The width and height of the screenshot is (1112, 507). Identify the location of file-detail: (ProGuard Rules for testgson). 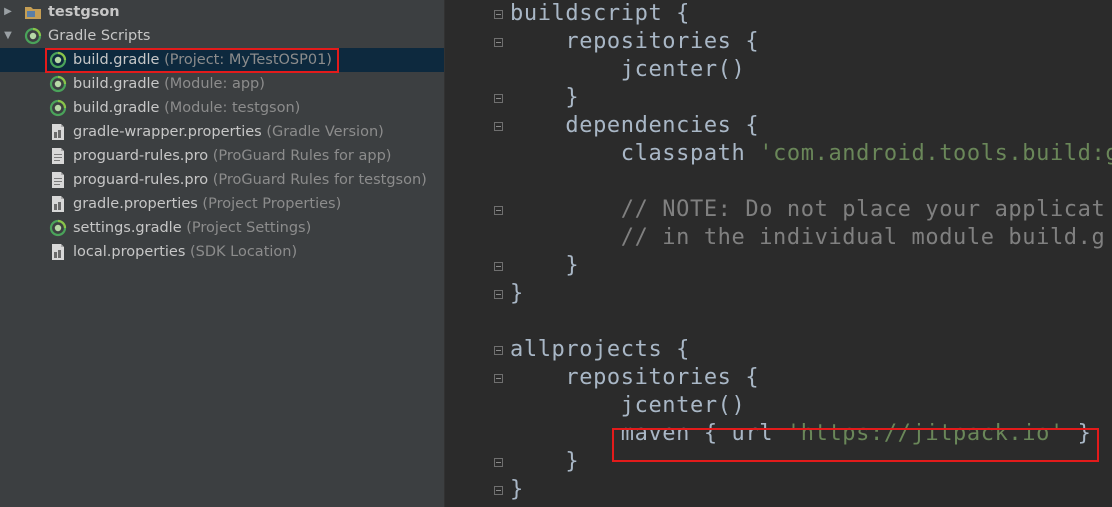
(317, 180).